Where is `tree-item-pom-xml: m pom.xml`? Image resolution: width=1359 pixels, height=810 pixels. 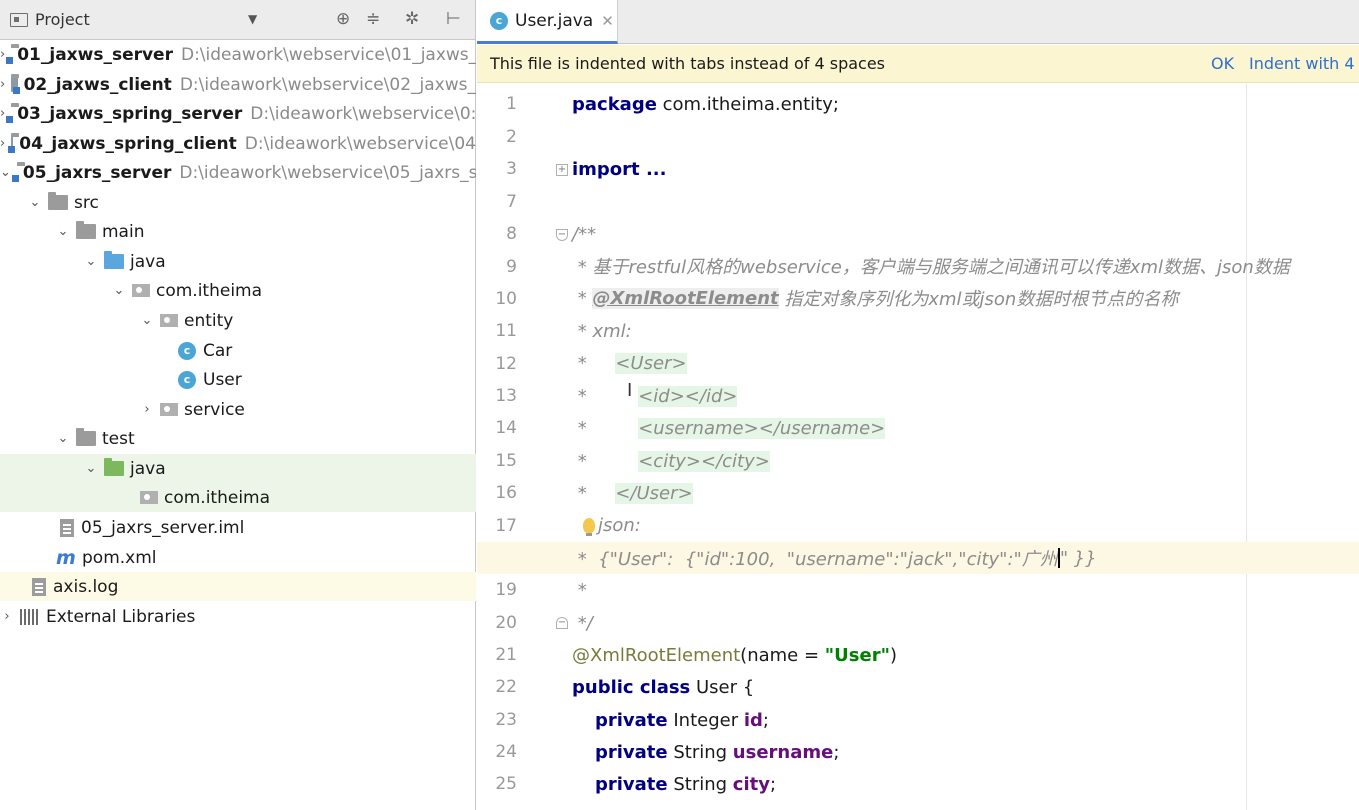
tree-item-pom-xml: m pom.xml is located at coordinates (238, 557).